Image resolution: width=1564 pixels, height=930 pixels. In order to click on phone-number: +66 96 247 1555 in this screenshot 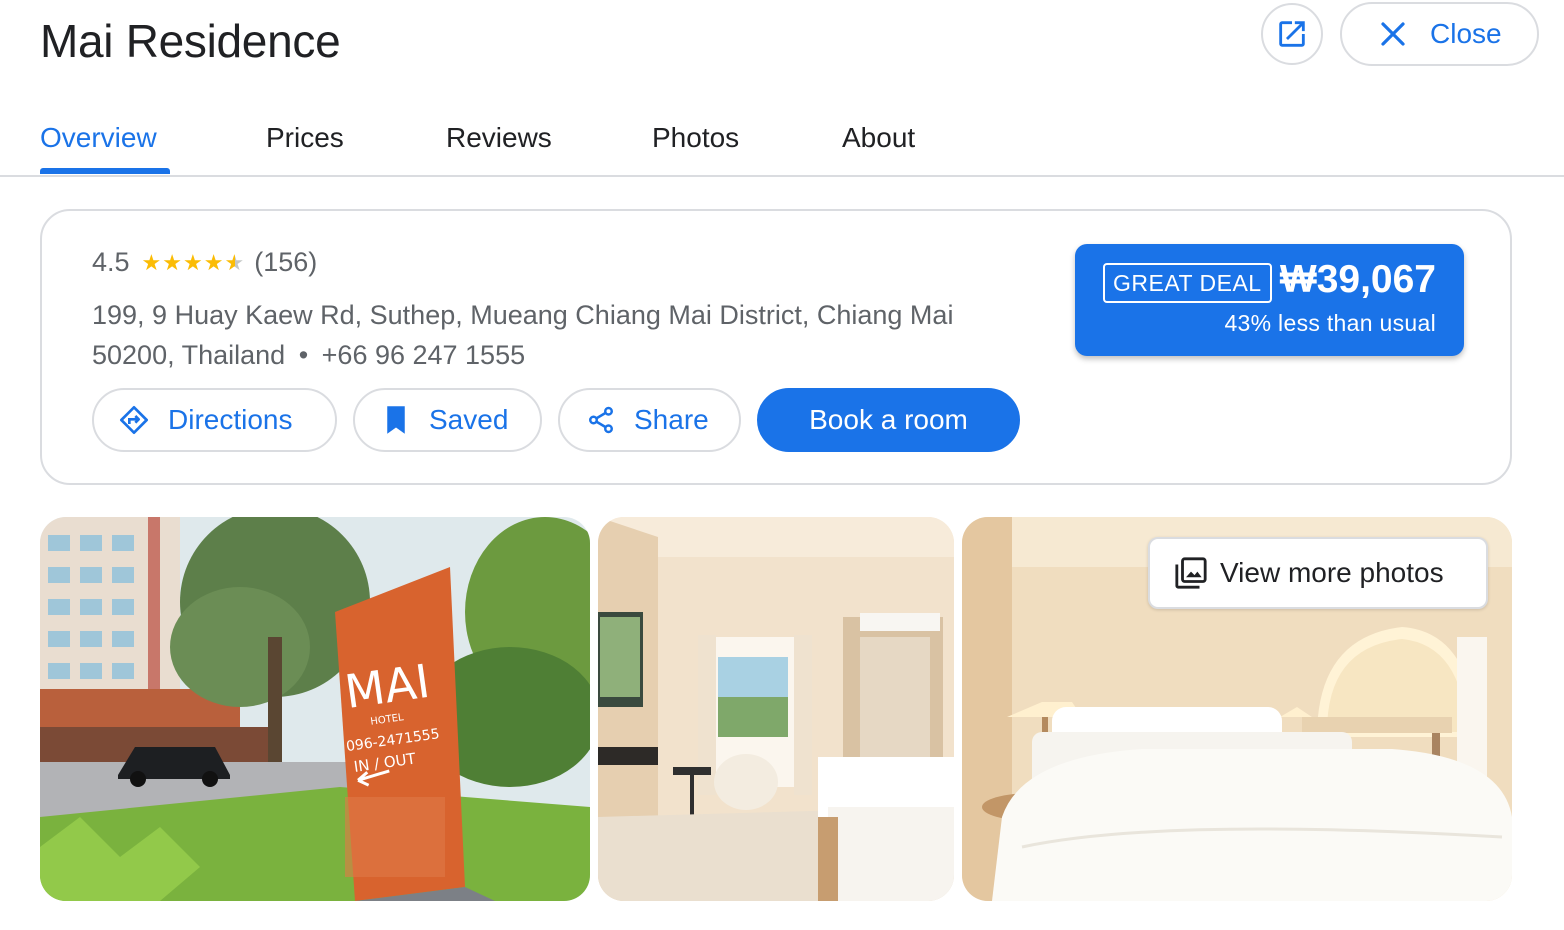, I will do `click(423, 355)`.